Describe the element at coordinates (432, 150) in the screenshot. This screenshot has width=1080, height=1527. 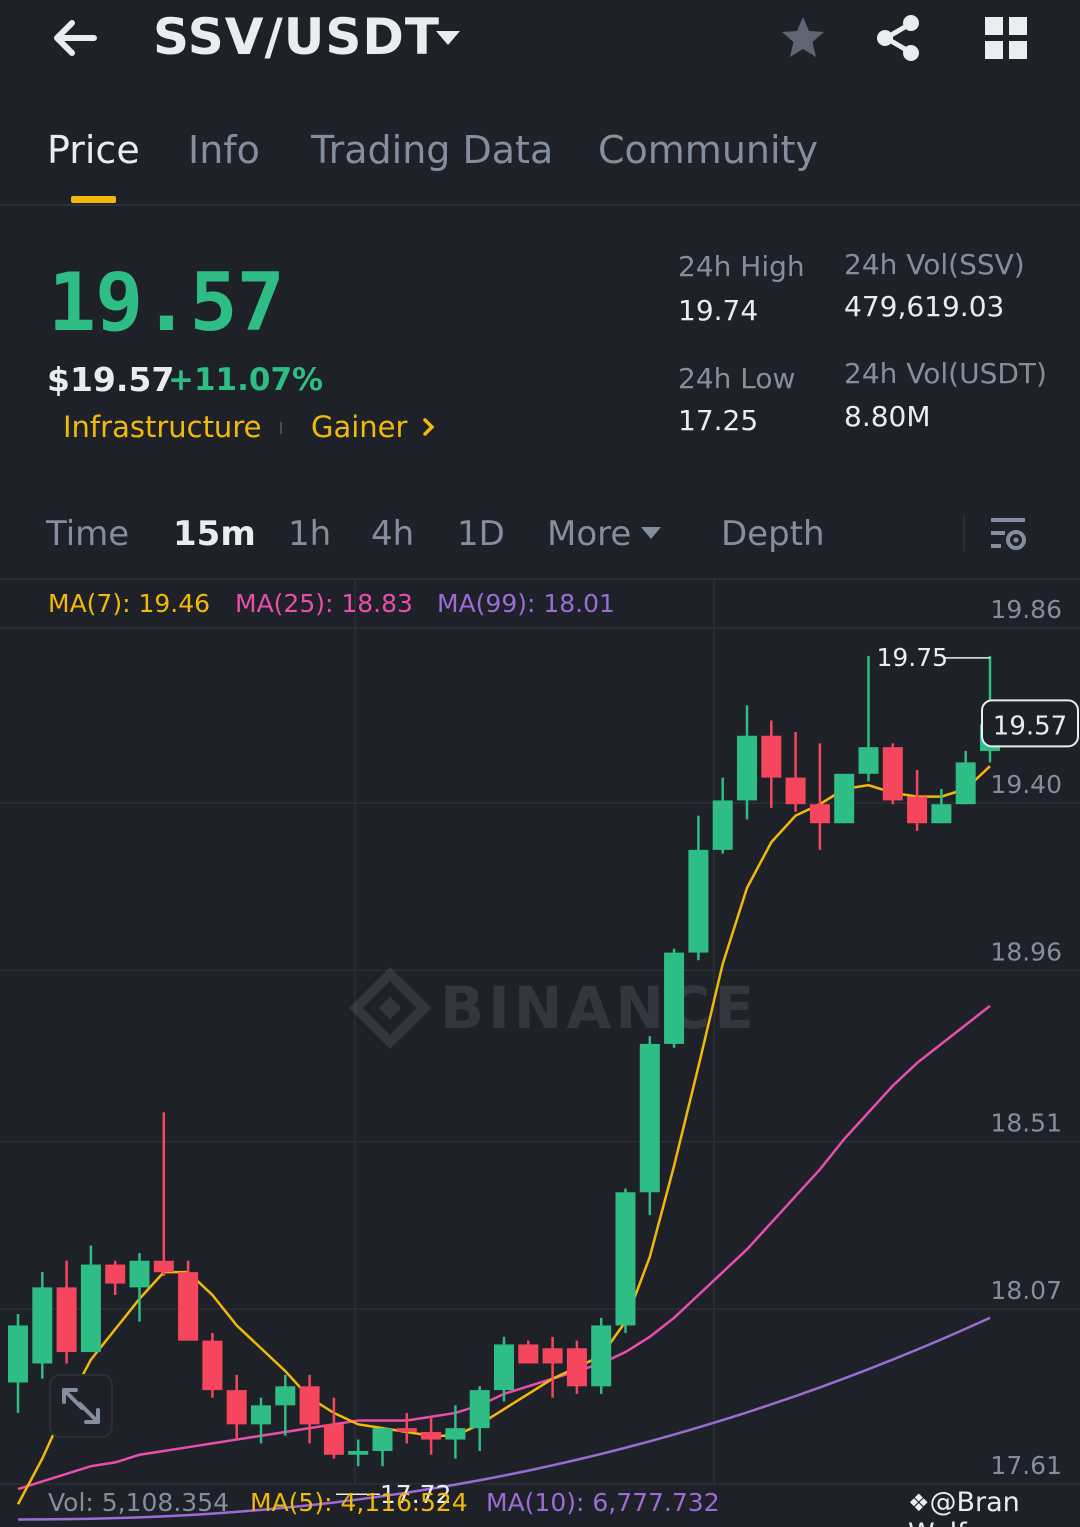
I see `tab-trading-data: Trading Data` at that location.